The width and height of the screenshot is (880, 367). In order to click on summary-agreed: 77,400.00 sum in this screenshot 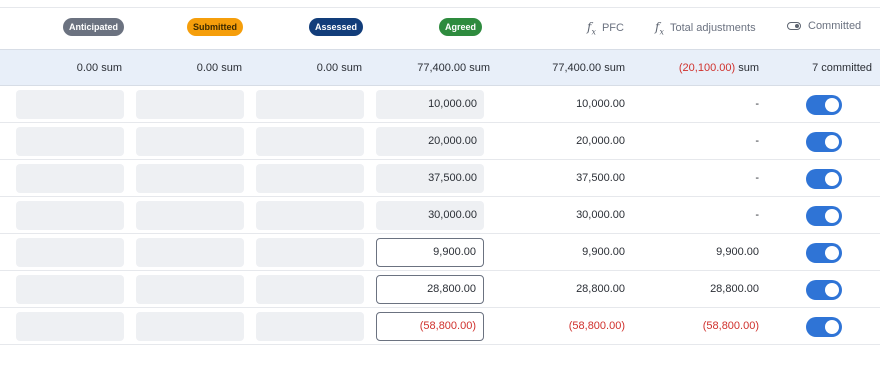, I will do `click(453, 68)`.